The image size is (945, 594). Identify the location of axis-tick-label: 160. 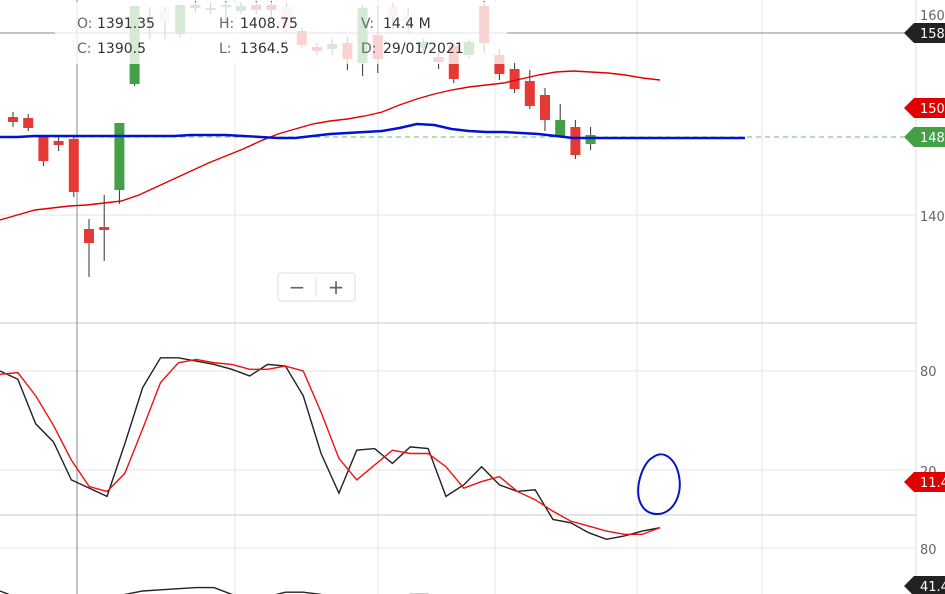
(932, 16).